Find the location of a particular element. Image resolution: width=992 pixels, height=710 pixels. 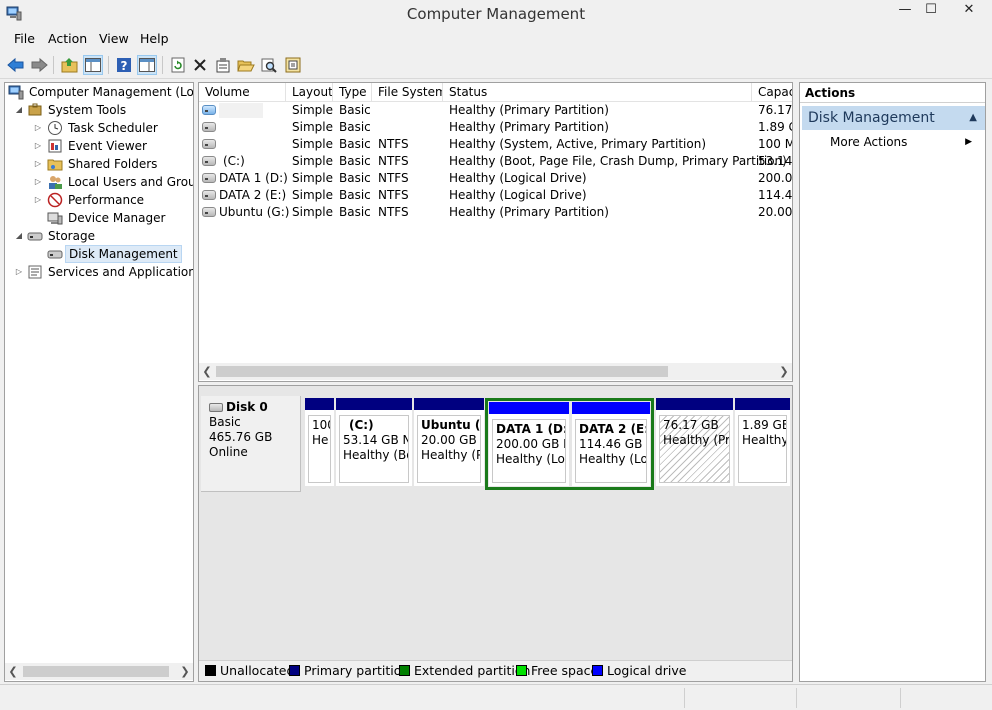

back-arrow-icon is located at coordinates (16, 65).